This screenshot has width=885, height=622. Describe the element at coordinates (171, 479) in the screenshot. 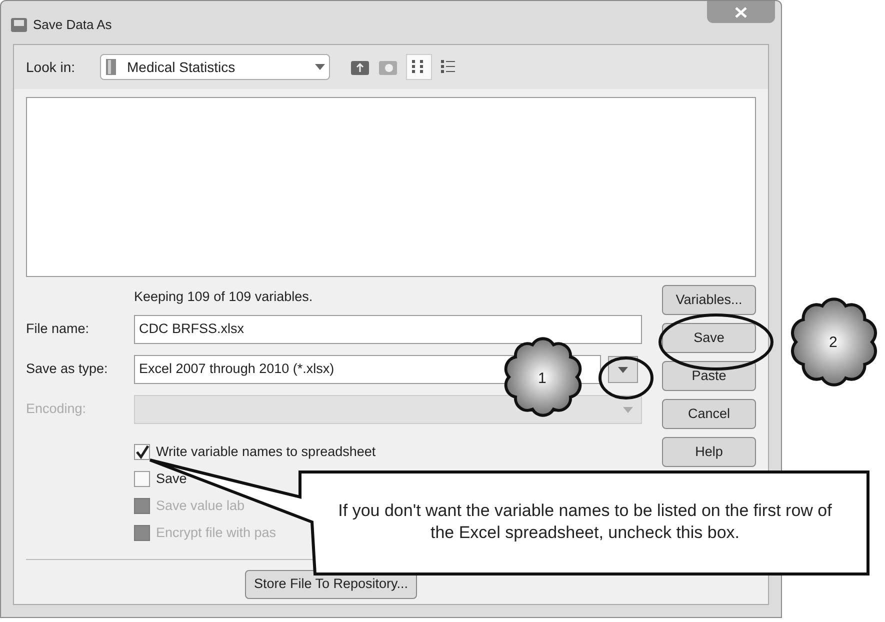

I see `checkbox-label: Save` at that location.